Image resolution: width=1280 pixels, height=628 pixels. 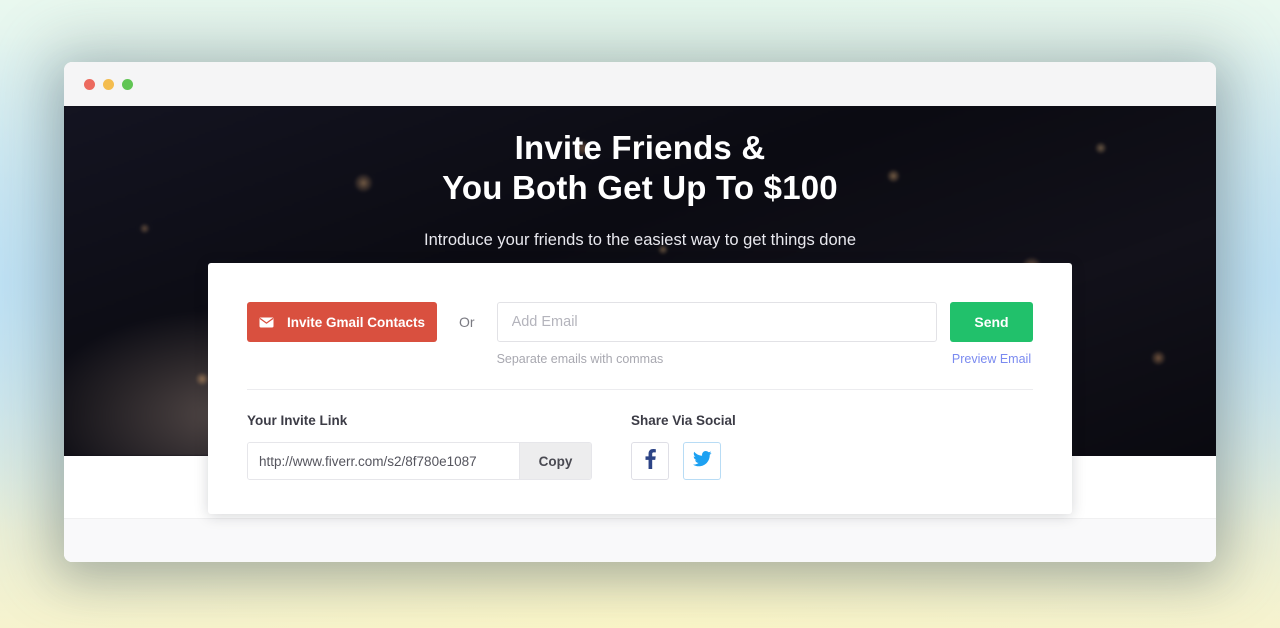 What do you see at coordinates (356, 322) in the screenshot?
I see `invite-gmail-contacts-label: Invite Gmail Contacts` at bounding box center [356, 322].